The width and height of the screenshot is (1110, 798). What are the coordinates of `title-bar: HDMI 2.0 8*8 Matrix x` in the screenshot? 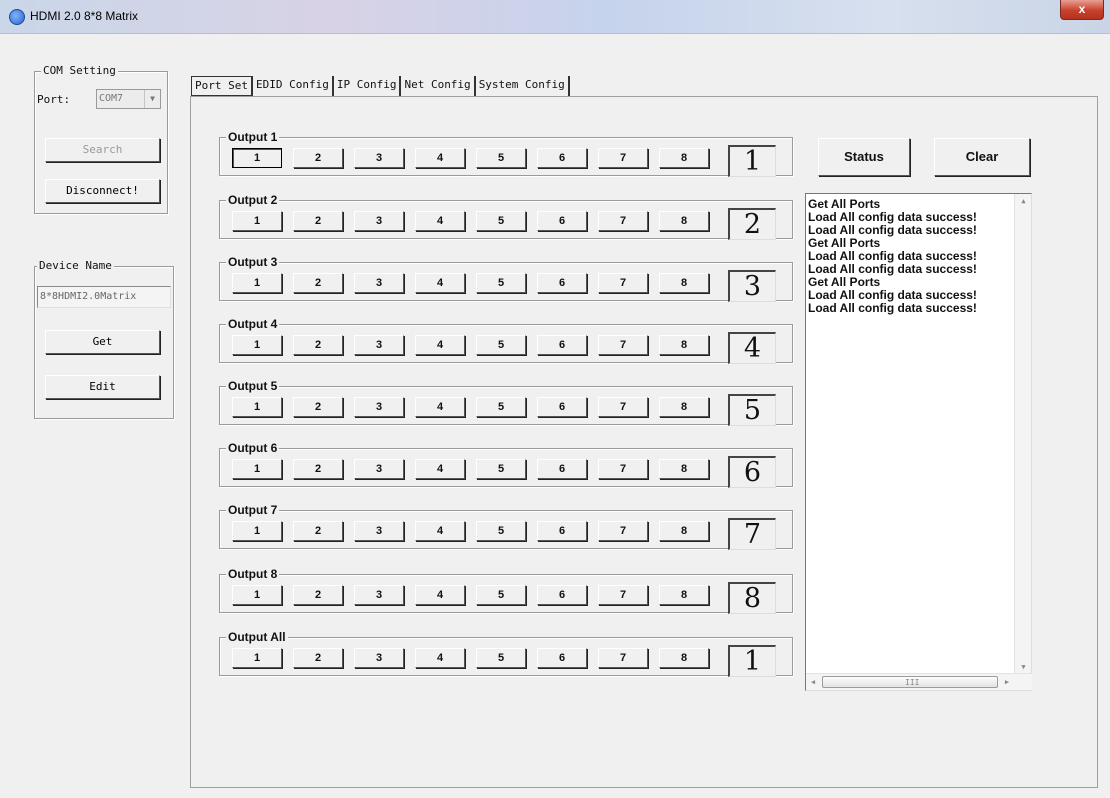 It's located at (555, 17).